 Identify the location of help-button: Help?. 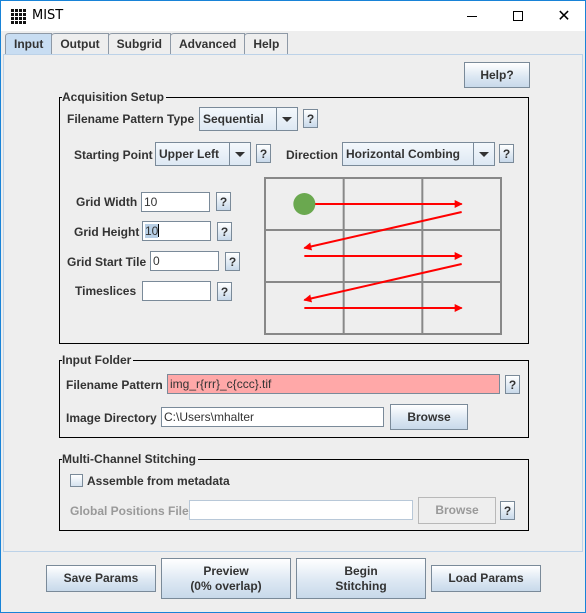
(497, 75).